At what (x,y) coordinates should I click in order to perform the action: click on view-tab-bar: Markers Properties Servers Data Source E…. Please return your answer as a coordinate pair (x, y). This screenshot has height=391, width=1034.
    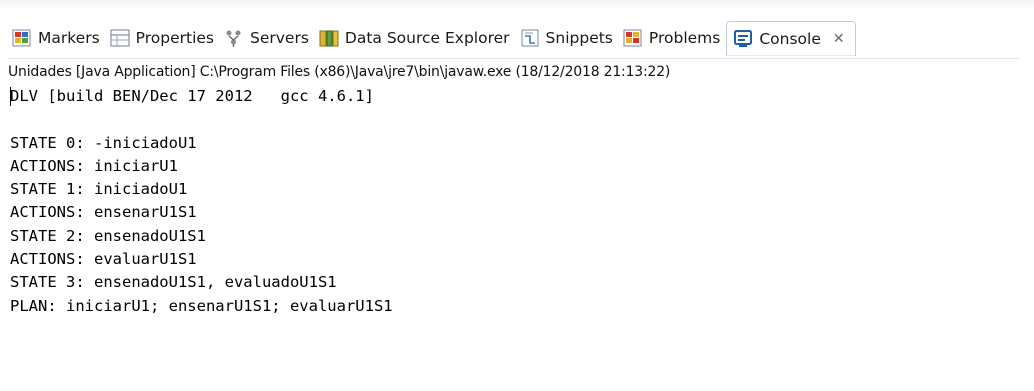
    Looking at the image, I should click on (514, 38).